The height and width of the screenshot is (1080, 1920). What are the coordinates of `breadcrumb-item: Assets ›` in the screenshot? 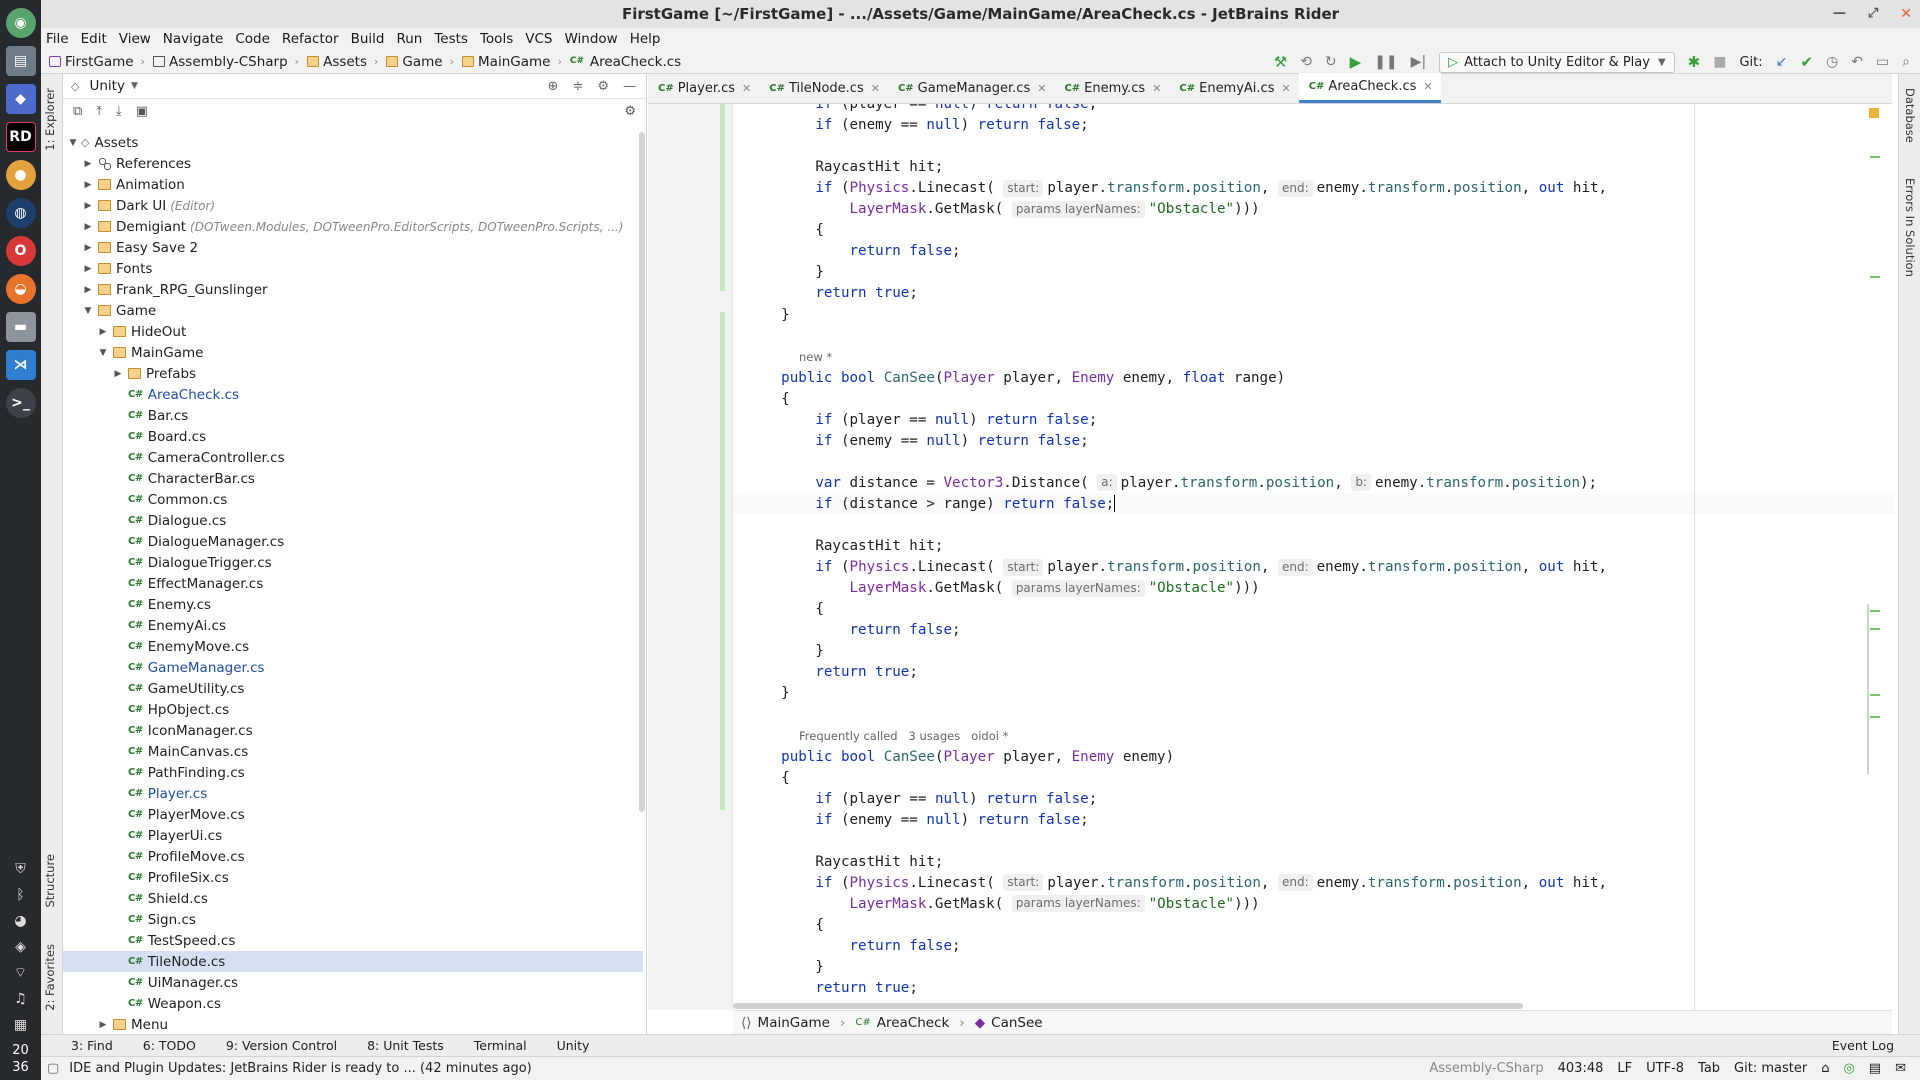 It's located at (342, 62).